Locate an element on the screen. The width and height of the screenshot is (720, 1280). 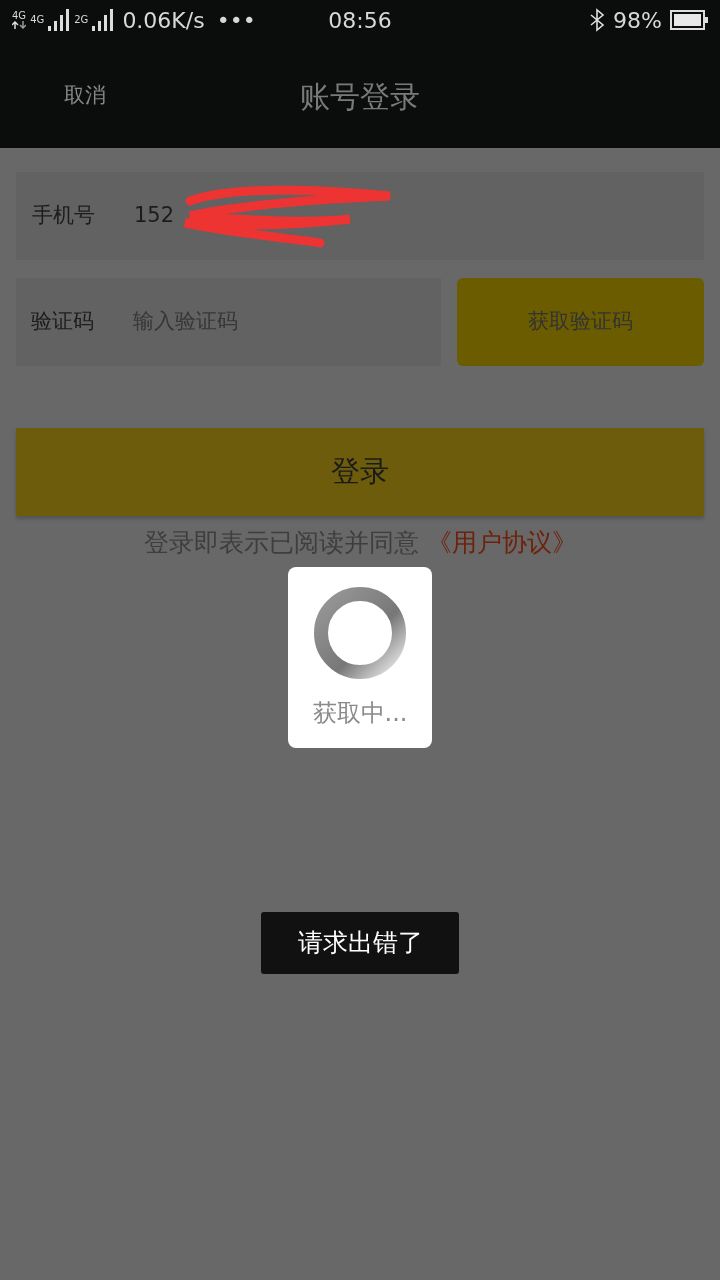
field-label: 手机号 is located at coordinates (64, 216).